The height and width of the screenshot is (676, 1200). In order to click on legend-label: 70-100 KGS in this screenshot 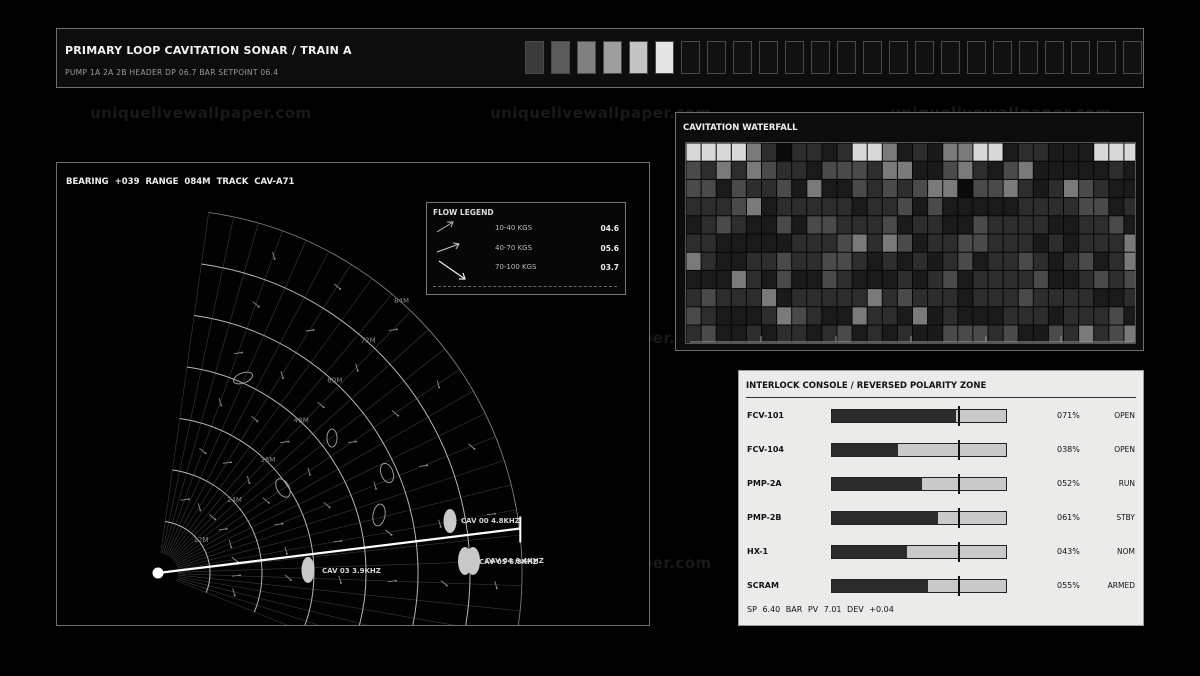, I will do `click(516, 267)`.